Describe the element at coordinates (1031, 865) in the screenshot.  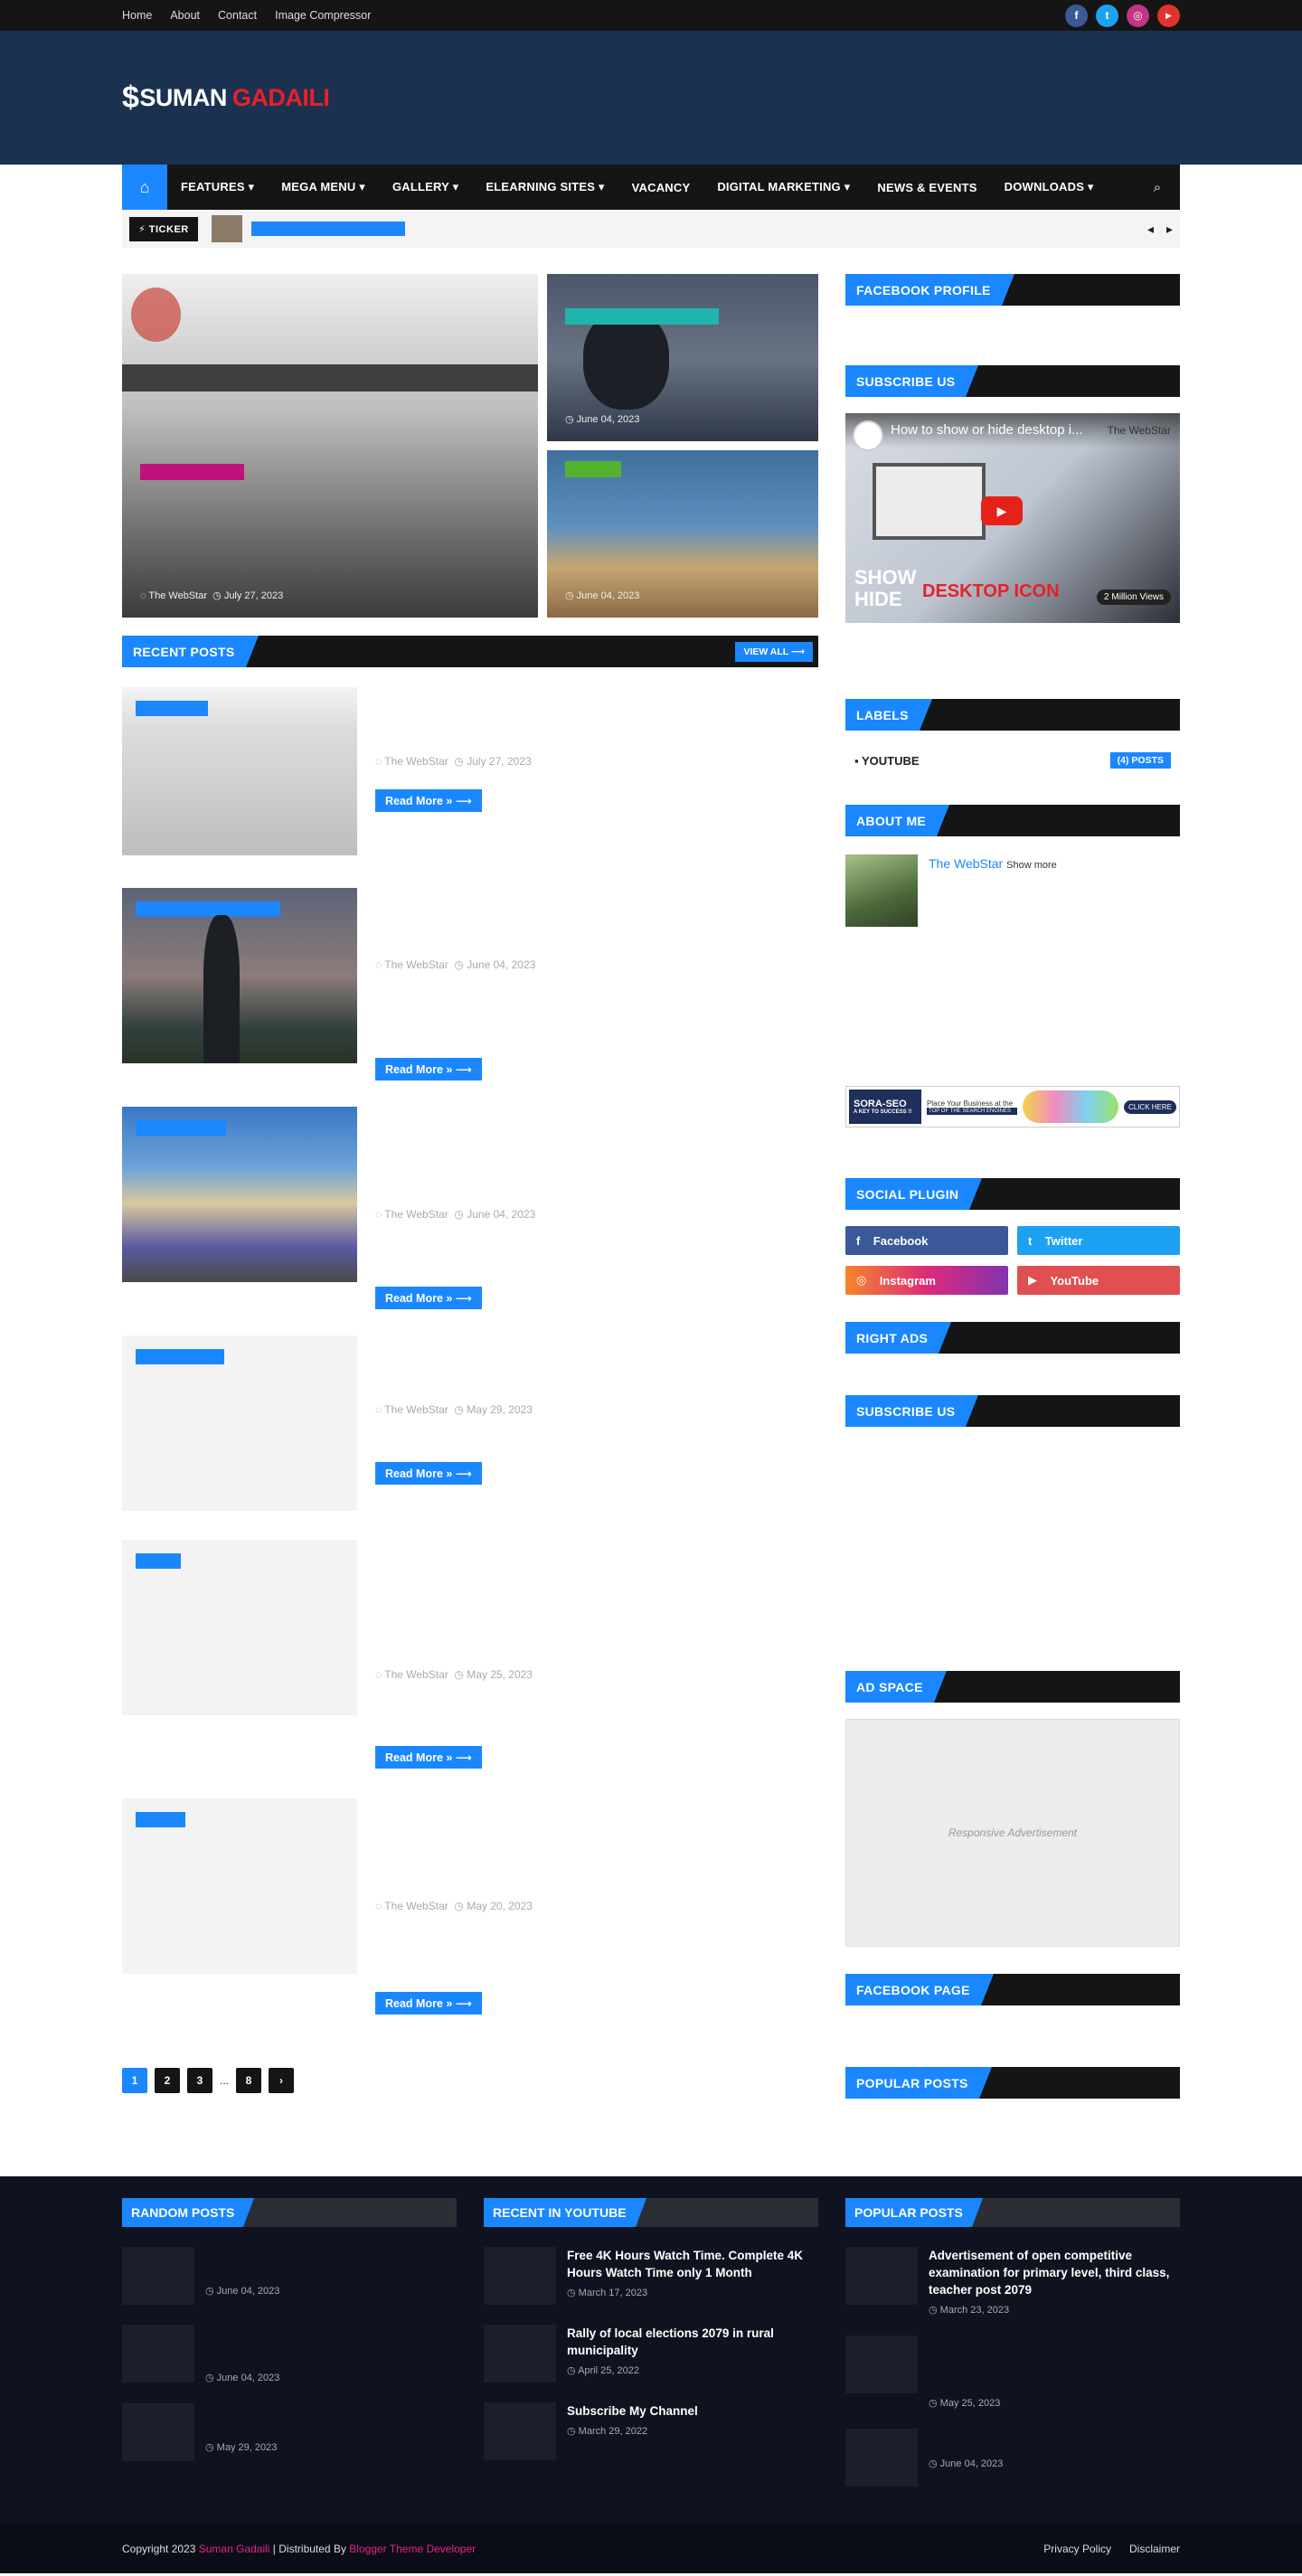
I see `show-more-link: Show more` at that location.